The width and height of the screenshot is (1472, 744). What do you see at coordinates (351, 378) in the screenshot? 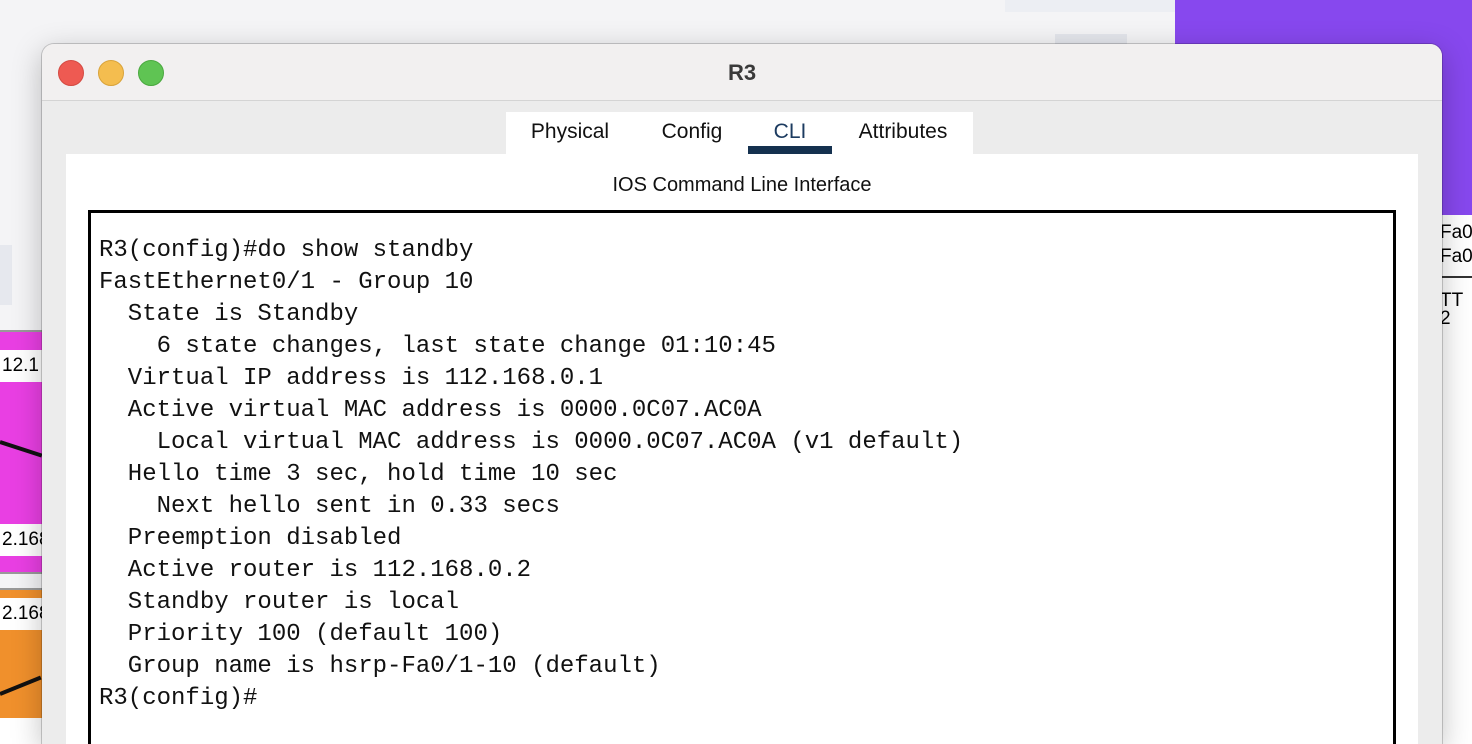
I see `terminal-line: Virtual IP address is 112.168.0.1` at bounding box center [351, 378].